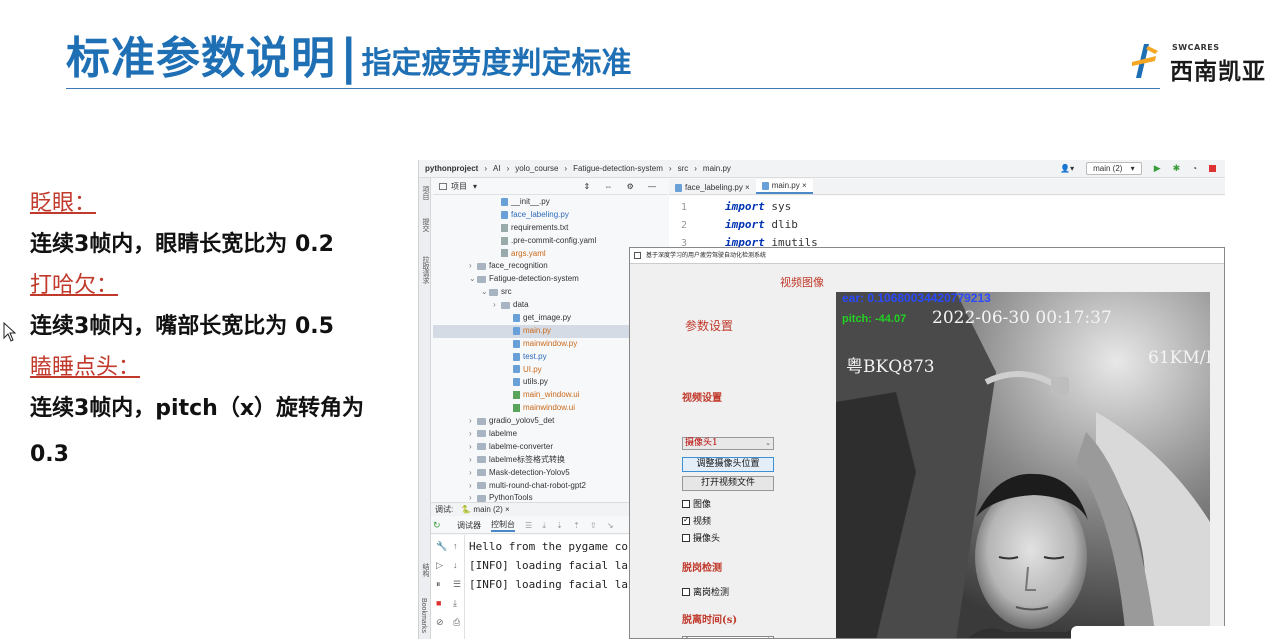  Describe the element at coordinates (439, 565) in the screenshot. I see `resume-icon: ▷` at that location.